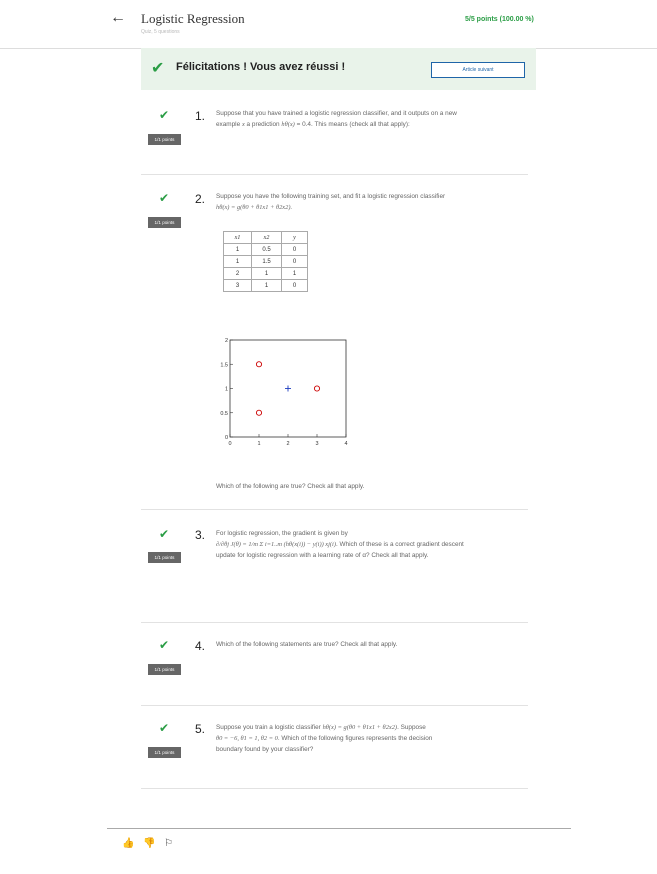 This screenshot has width=657, height=874. I want to click on x-tick-label: 1, so click(258, 444).